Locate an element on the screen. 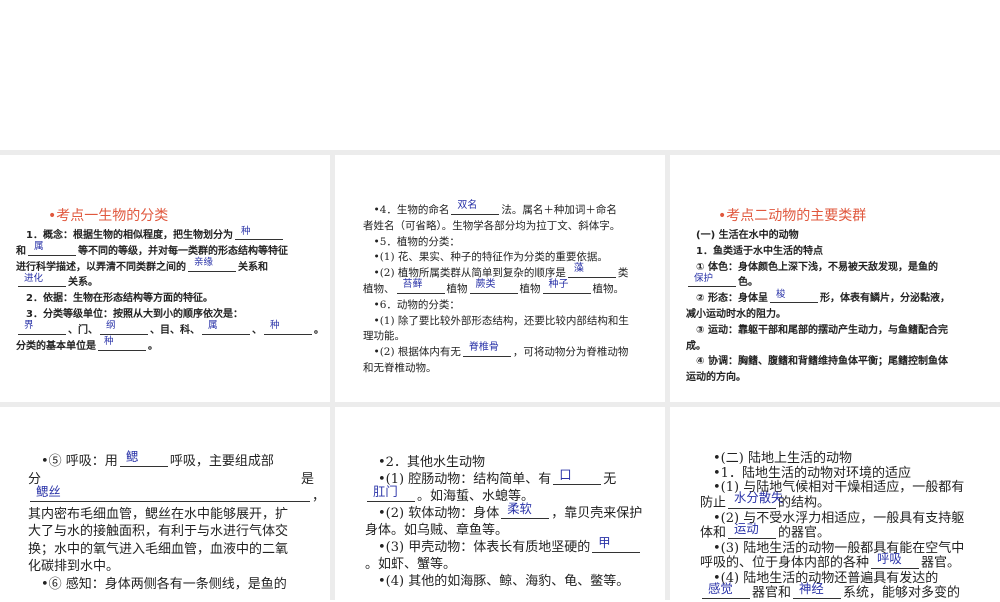  fill-in-blank: 种子 is located at coordinates (566, 287).